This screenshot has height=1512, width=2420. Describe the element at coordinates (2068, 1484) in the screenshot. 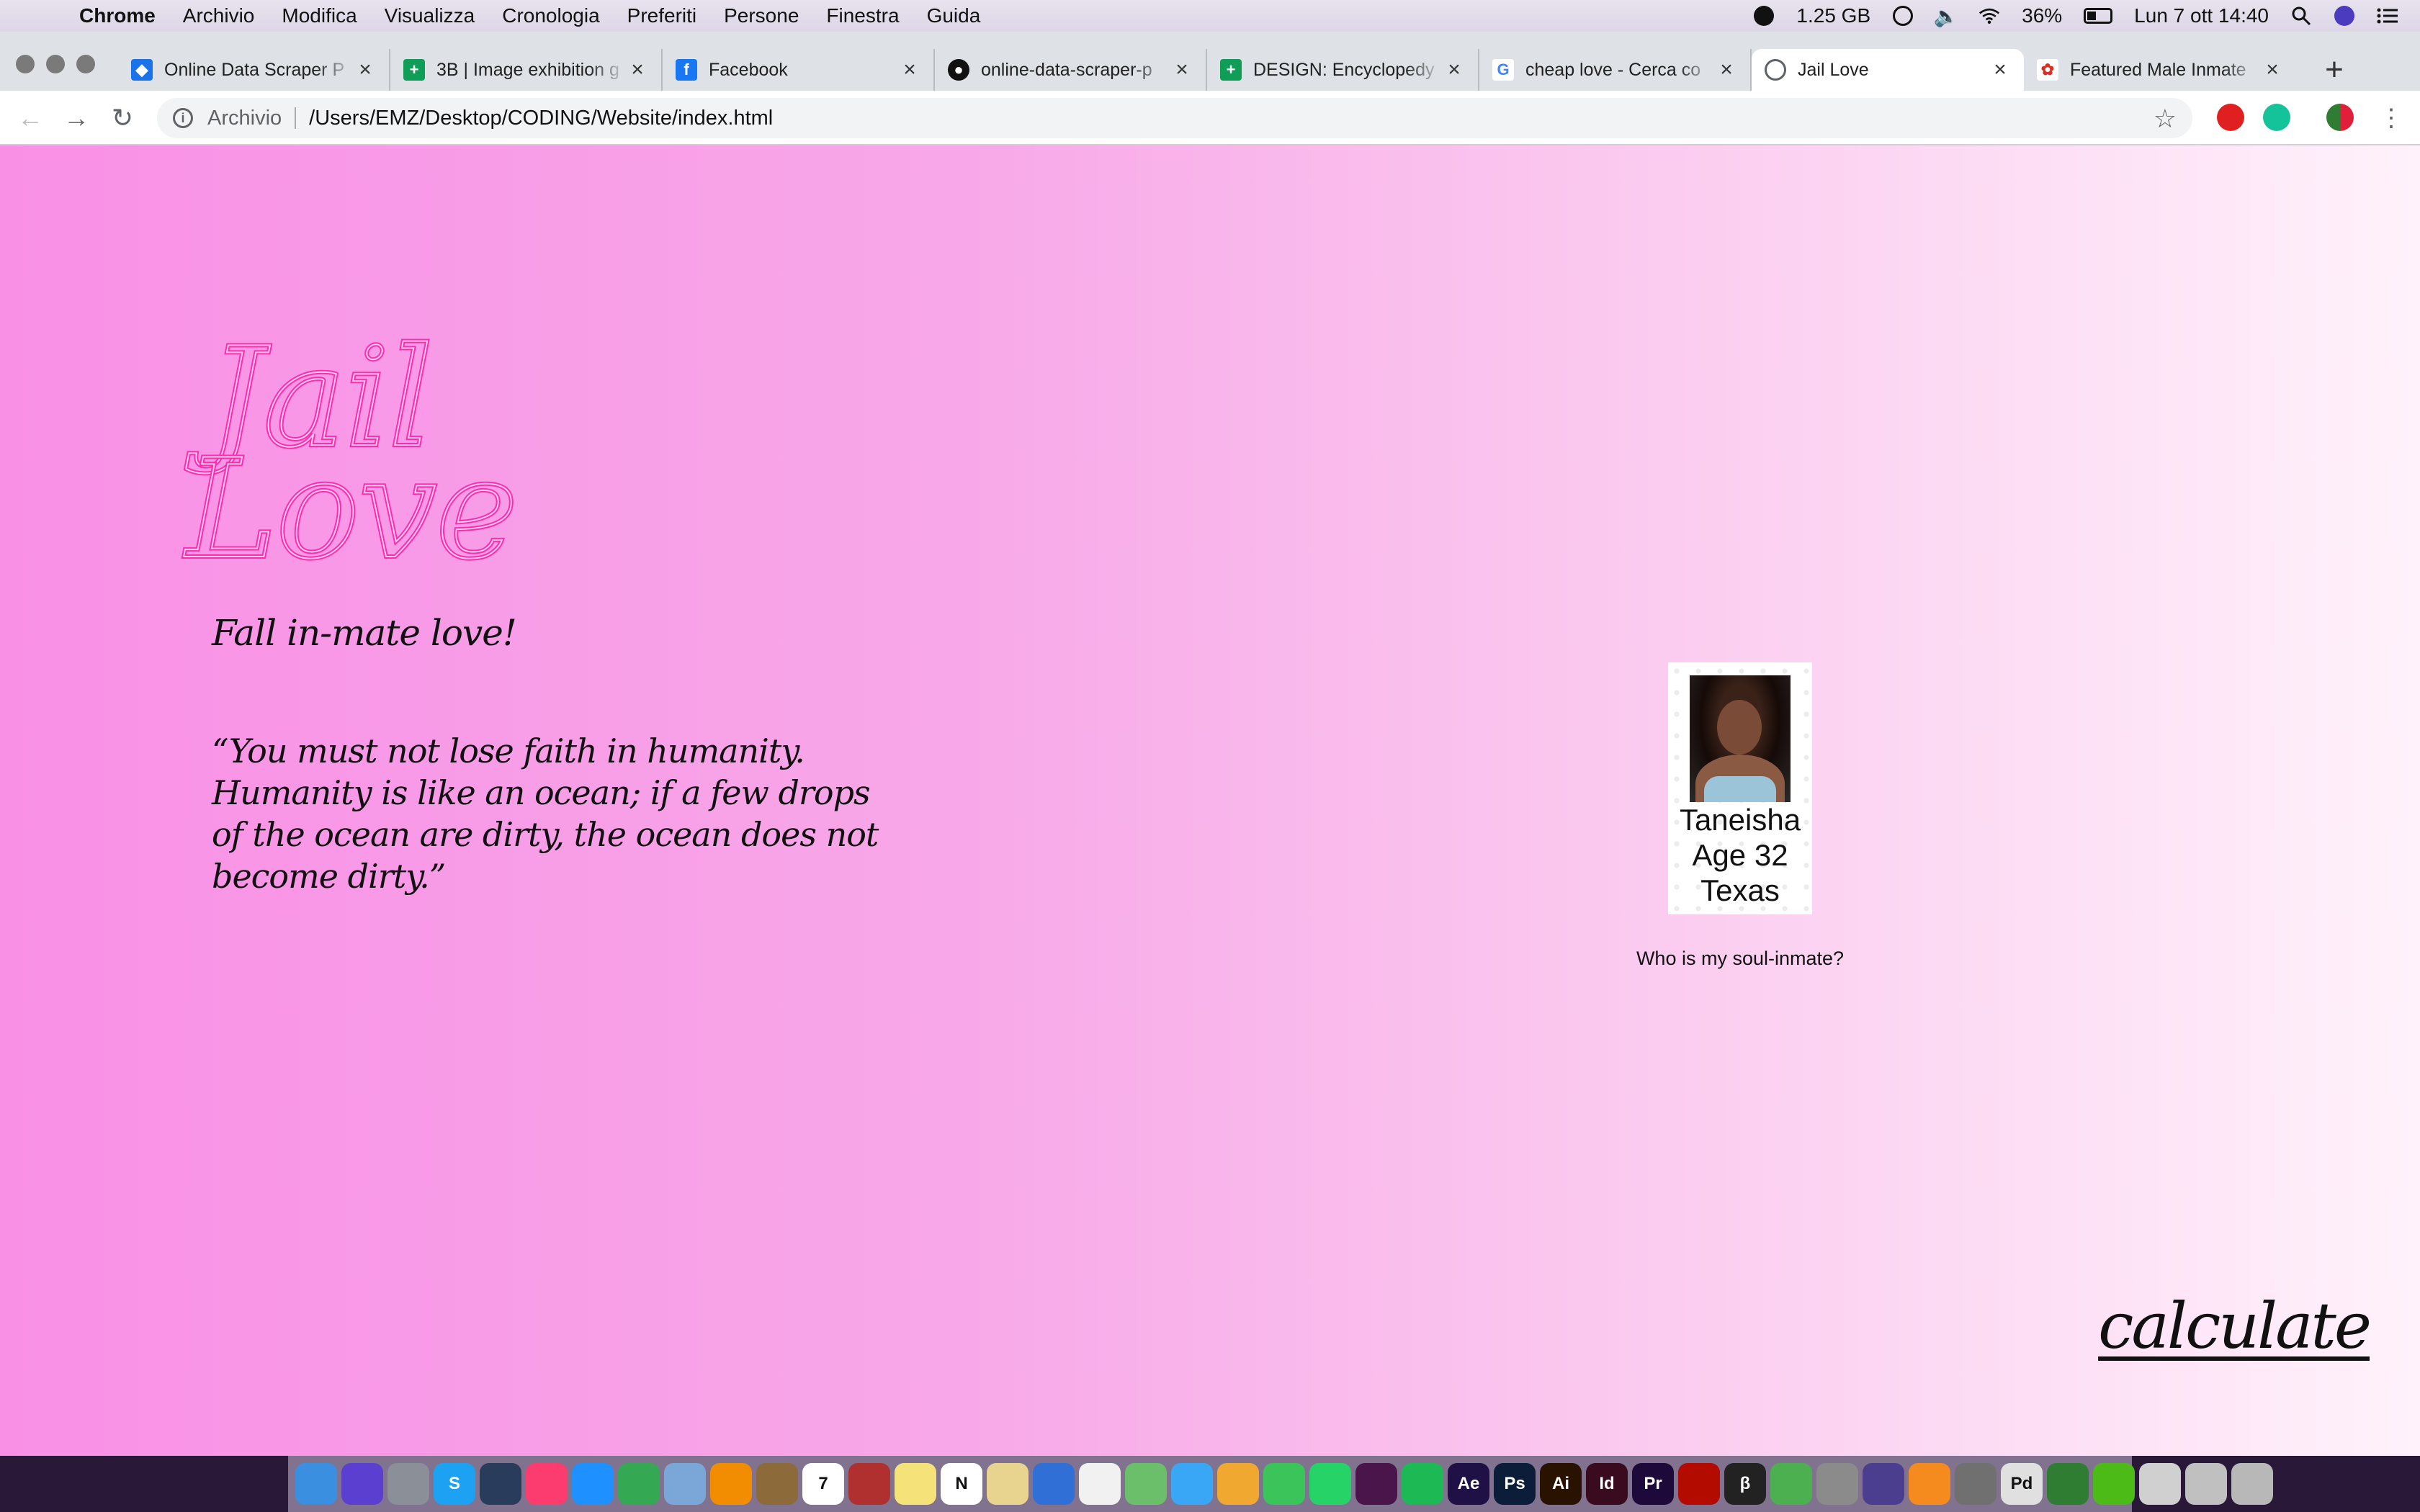

I see `memory-icon` at that location.